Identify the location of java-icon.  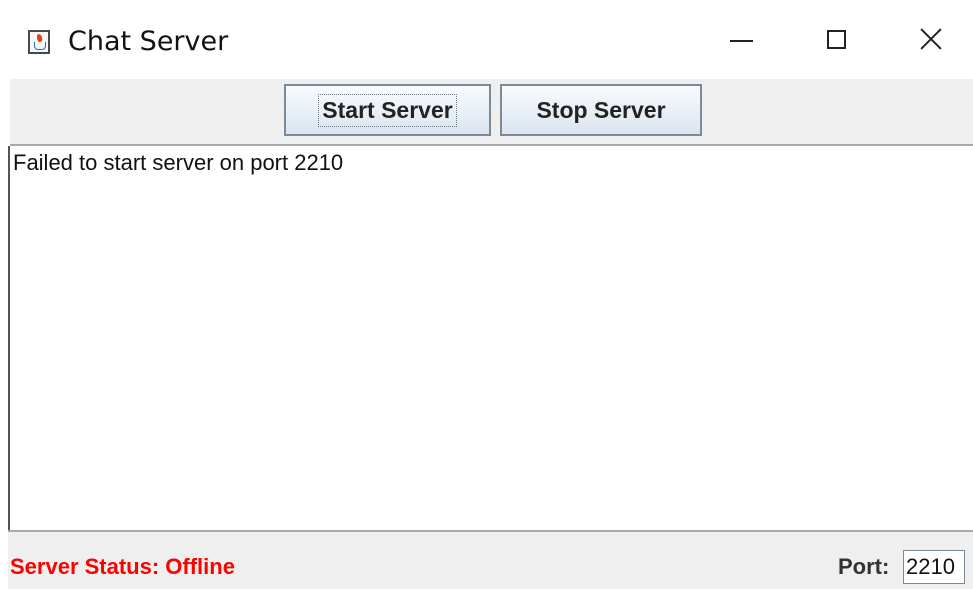
(39, 42).